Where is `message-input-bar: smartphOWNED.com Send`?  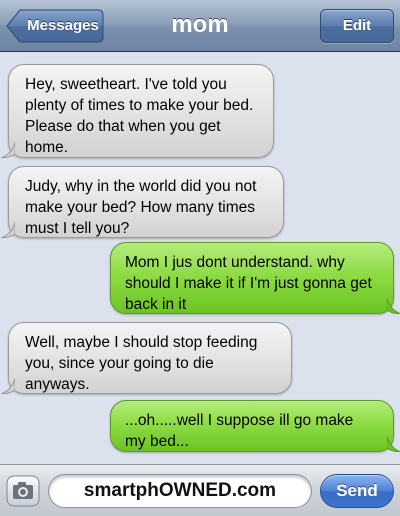
message-input-bar: smartphOWNED.com Send is located at coordinates (200, 490).